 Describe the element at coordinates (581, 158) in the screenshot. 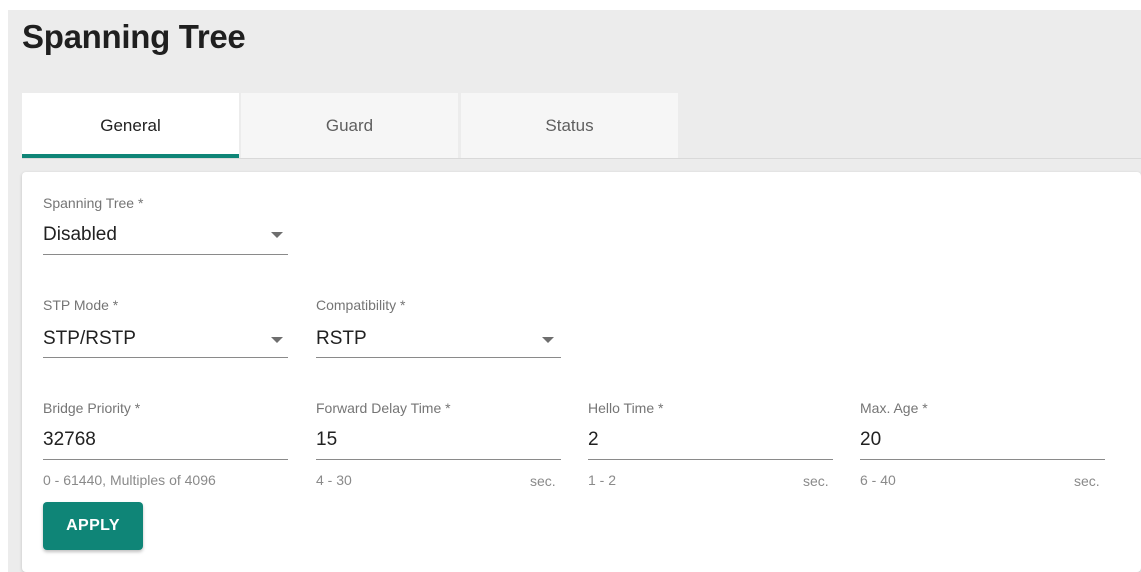

I see `tabs-divider` at that location.